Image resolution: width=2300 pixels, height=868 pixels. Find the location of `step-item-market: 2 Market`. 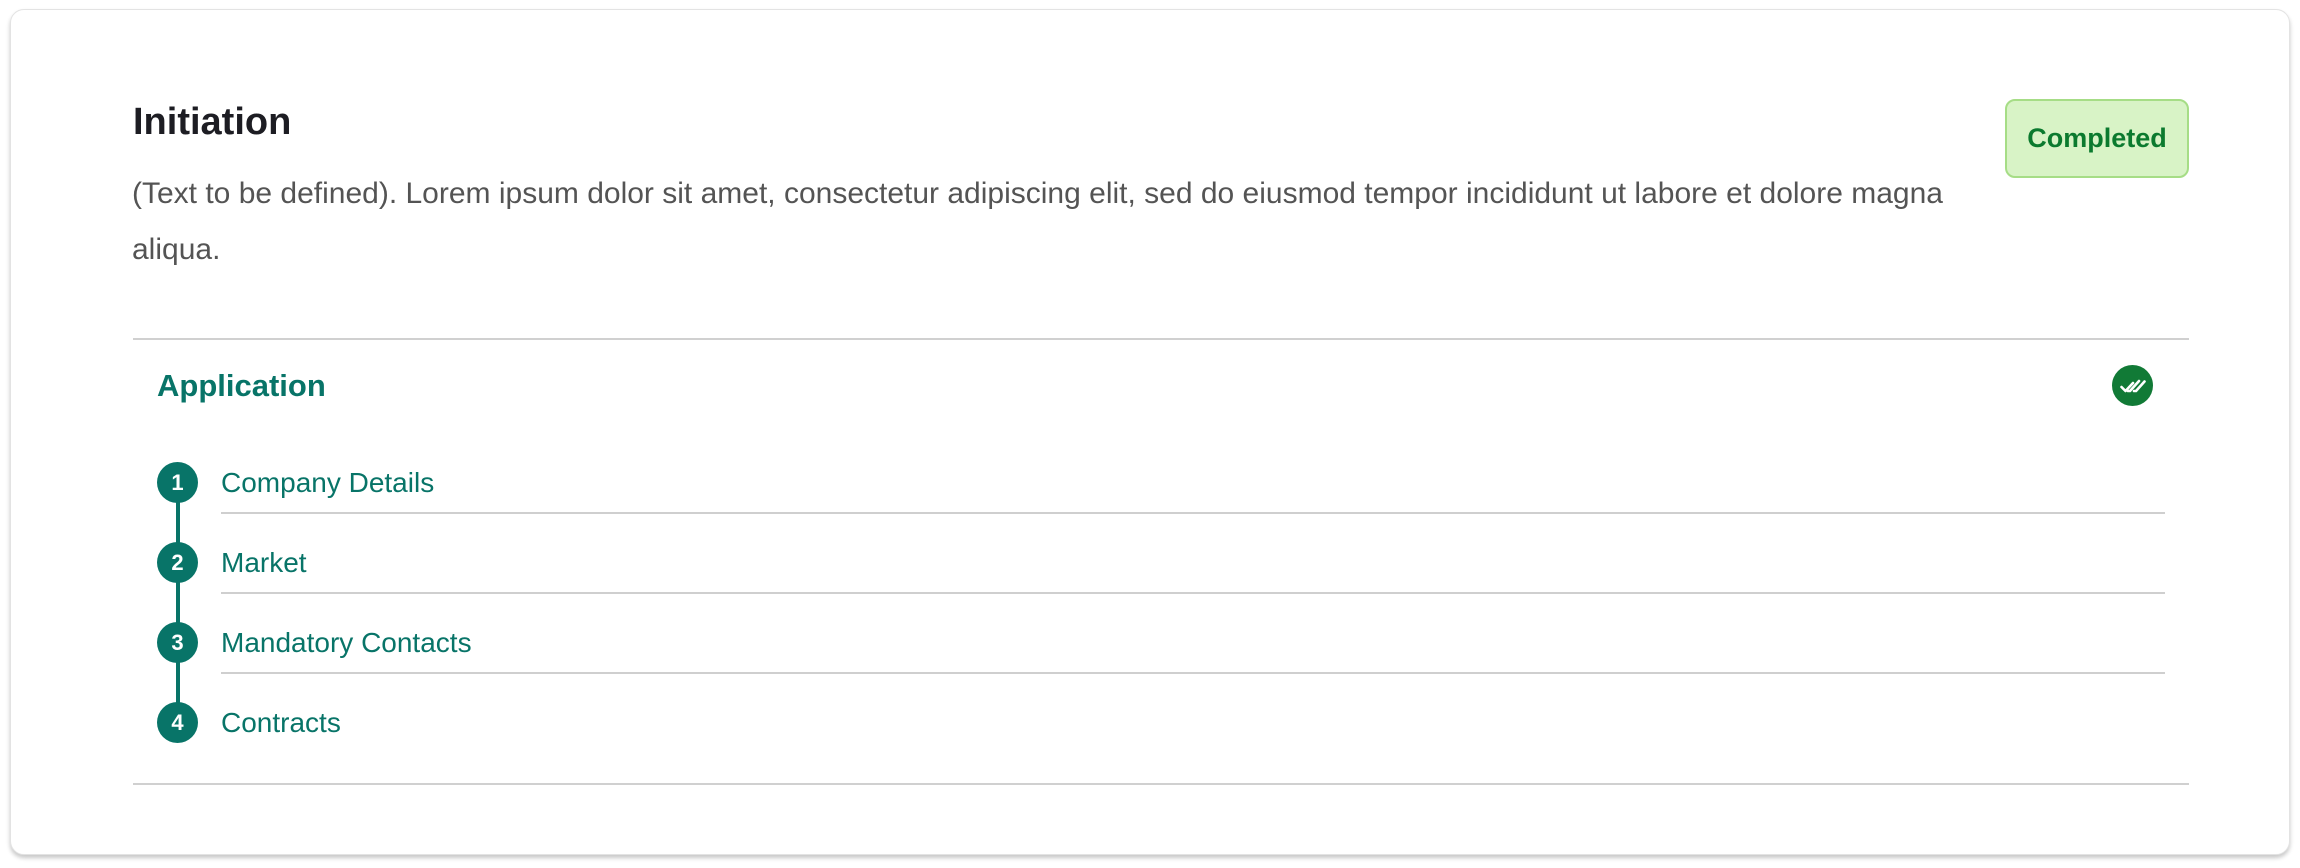

step-item-market: 2 Market is located at coordinates (1161, 568).